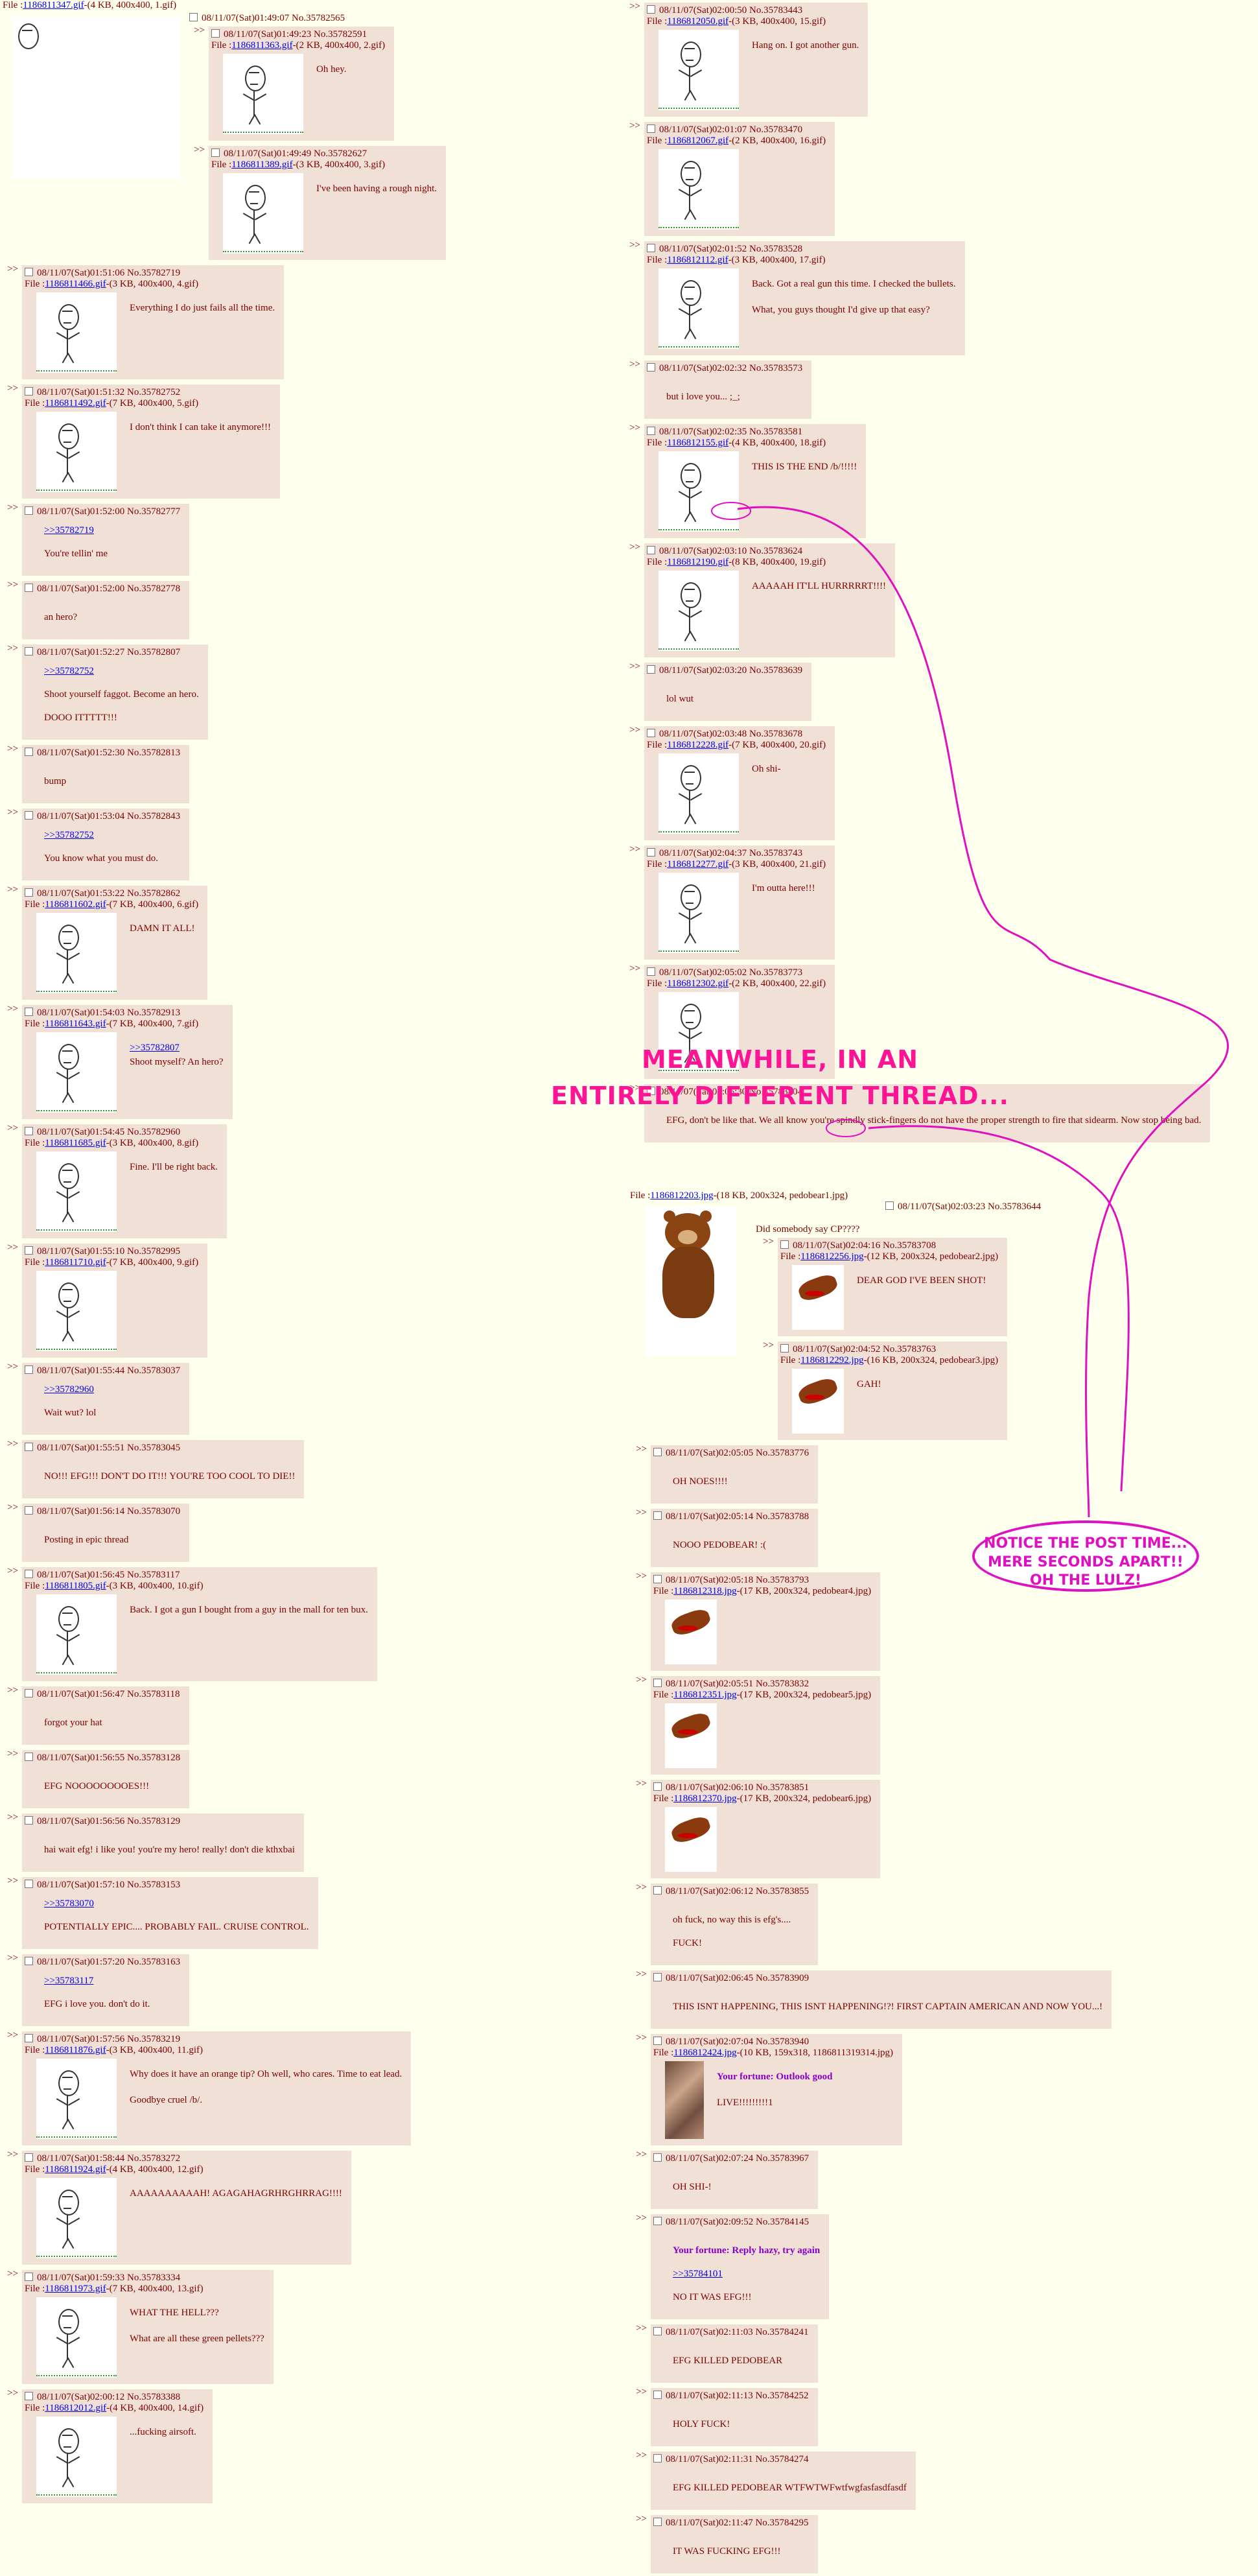  I want to click on post-header: 08/11/07(Sat)02:11:47 No.35784295, so click(731, 2523).